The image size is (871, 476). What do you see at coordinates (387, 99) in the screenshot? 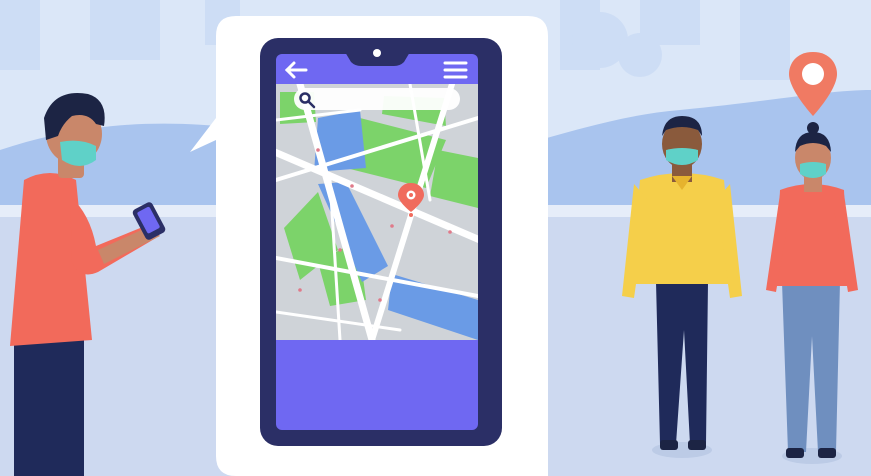
I see `map-search-input` at bounding box center [387, 99].